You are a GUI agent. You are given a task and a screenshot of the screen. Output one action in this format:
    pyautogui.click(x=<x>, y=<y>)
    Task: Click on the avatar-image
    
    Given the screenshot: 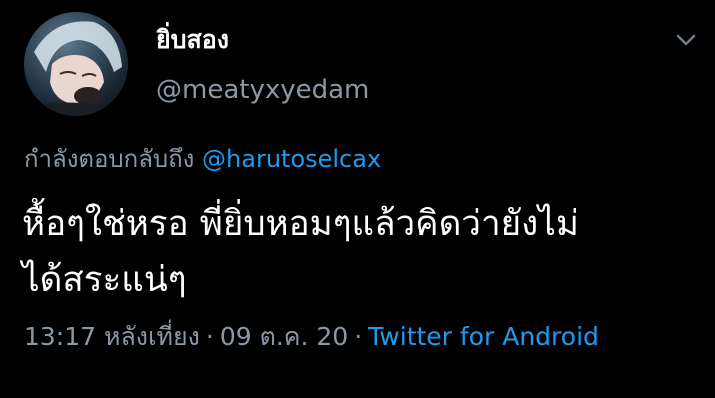 What is the action you would take?
    pyautogui.click(x=76, y=64)
    